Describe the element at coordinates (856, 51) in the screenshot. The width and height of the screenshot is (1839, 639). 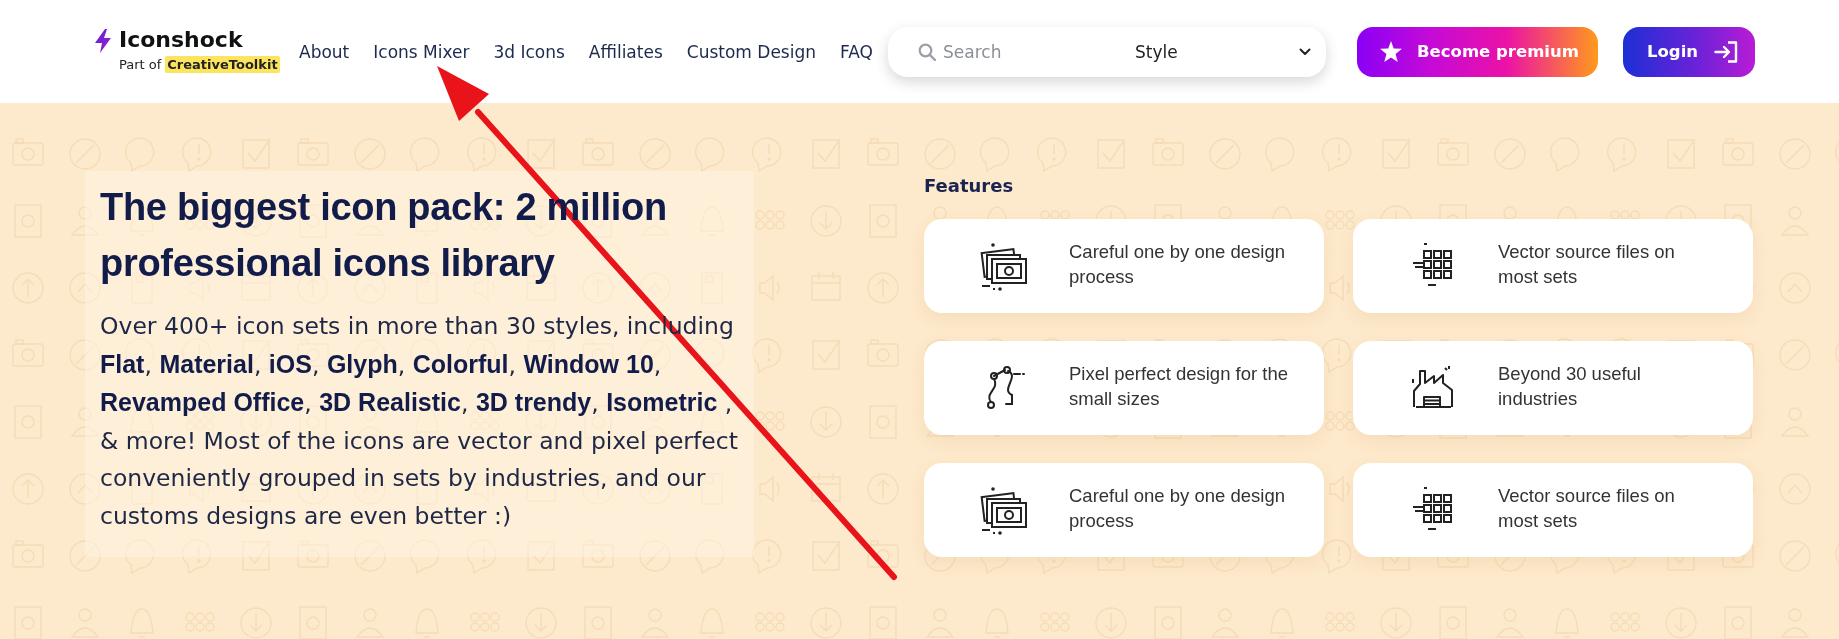
I see `nav-link: FAQ` at that location.